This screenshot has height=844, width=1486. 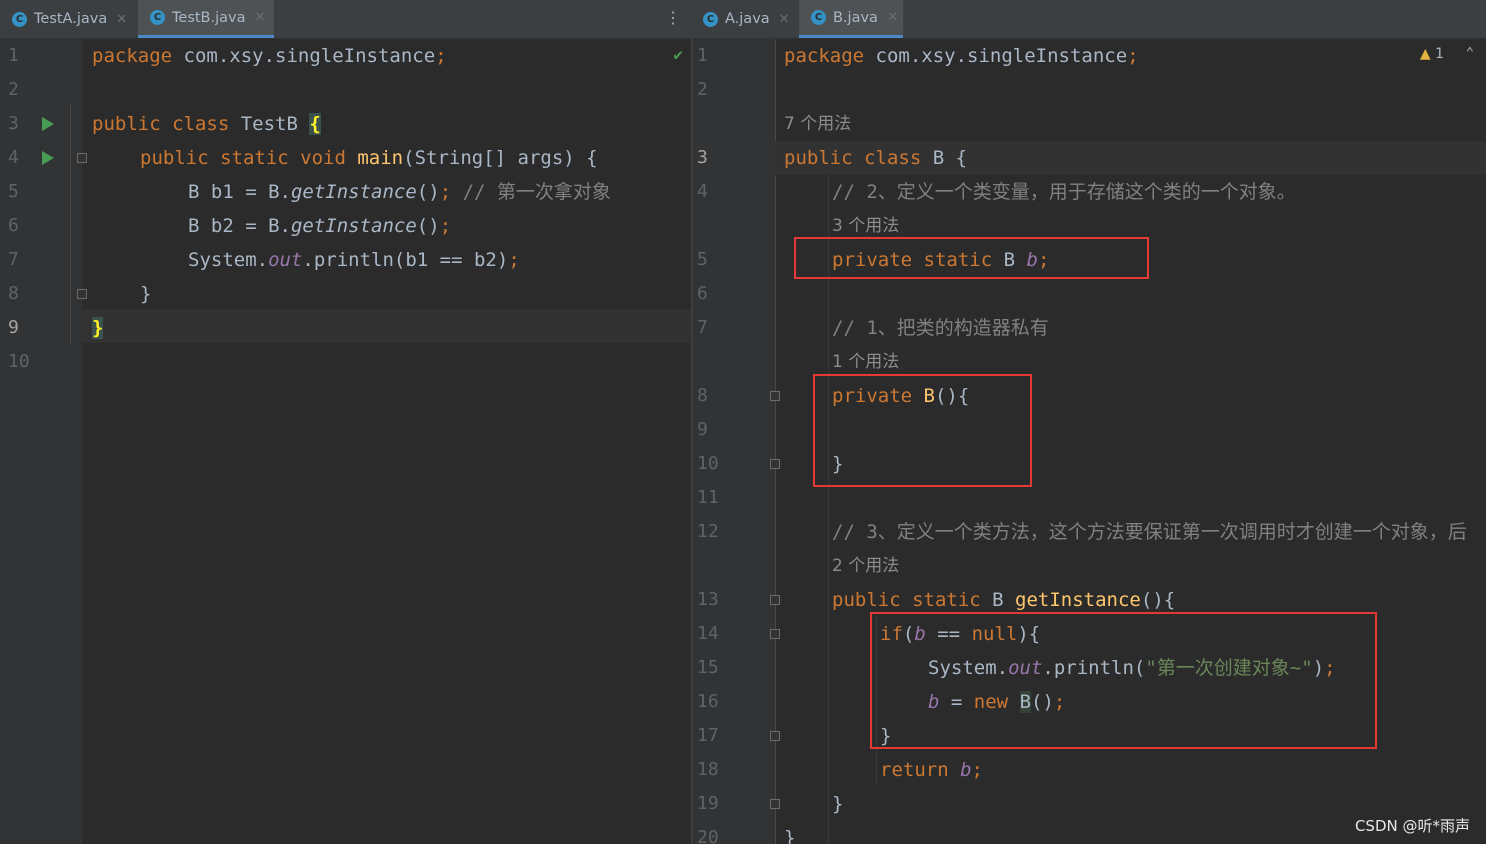 What do you see at coordinates (1064, 192) in the screenshot?
I see `comment: // 2、定义一个类变量，用于存储这个类的一个对象。` at bounding box center [1064, 192].